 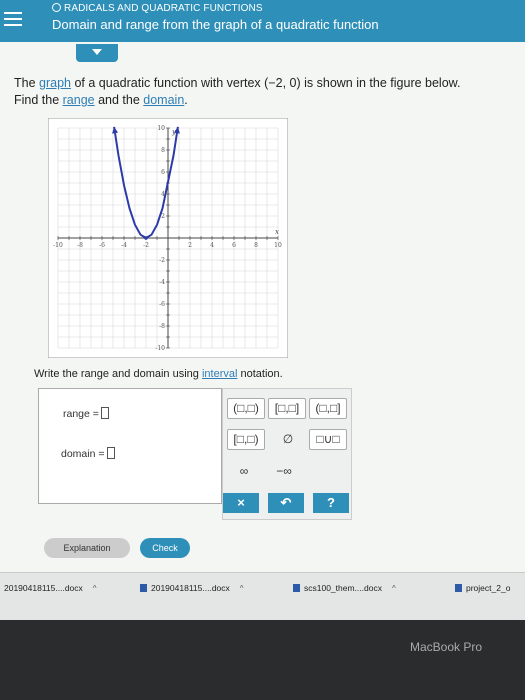 I want to click on y-tick-label: -6, so click(x=162, y=304).